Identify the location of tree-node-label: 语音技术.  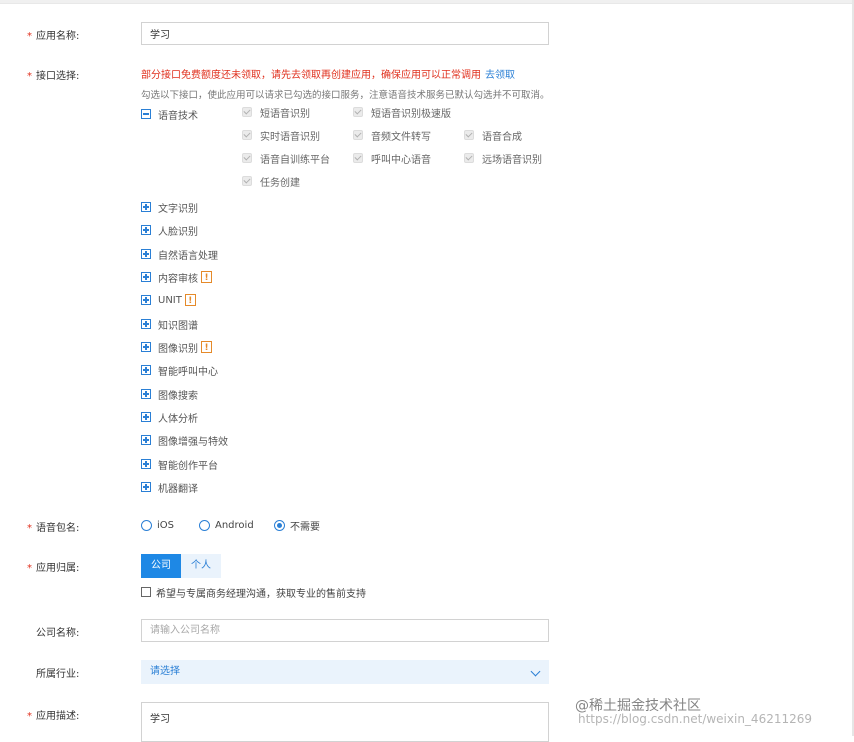
(178, 116).